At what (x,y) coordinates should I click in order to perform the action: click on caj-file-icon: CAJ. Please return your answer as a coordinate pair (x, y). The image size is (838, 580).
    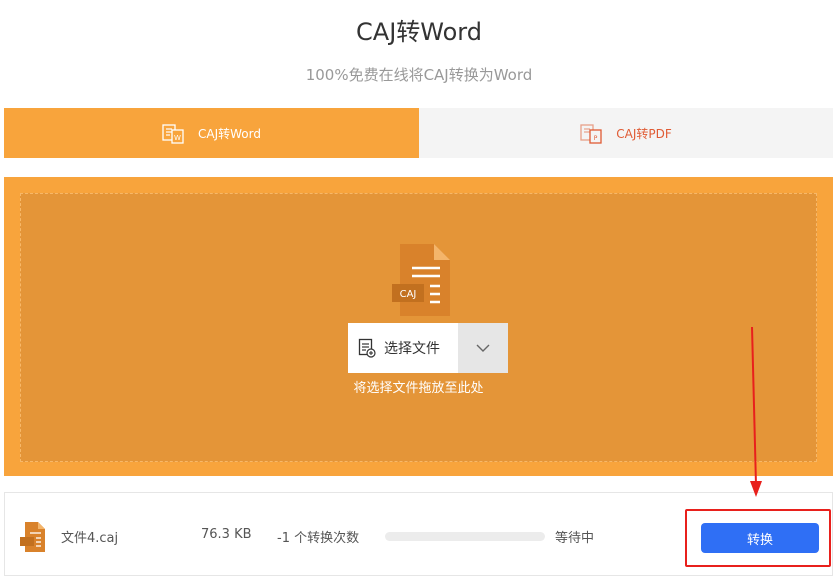
    Looking at the image, I should click on (421, 280).